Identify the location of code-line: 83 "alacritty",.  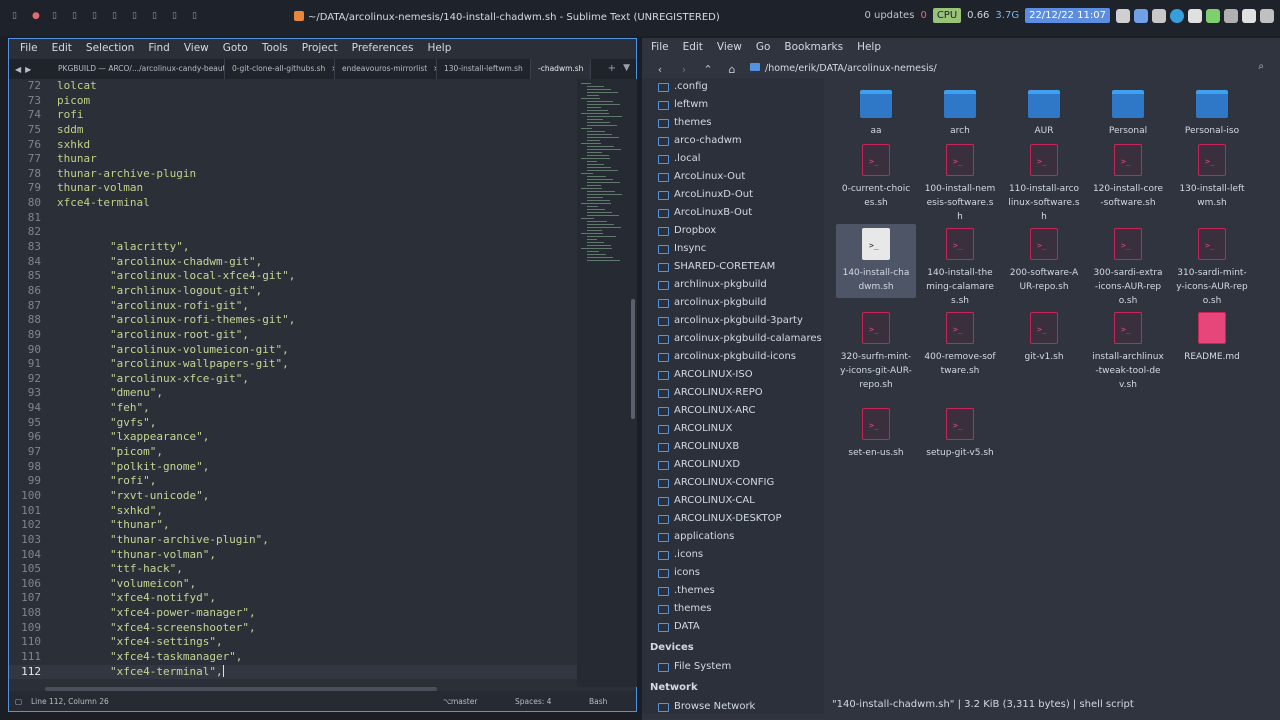
(293, 247).